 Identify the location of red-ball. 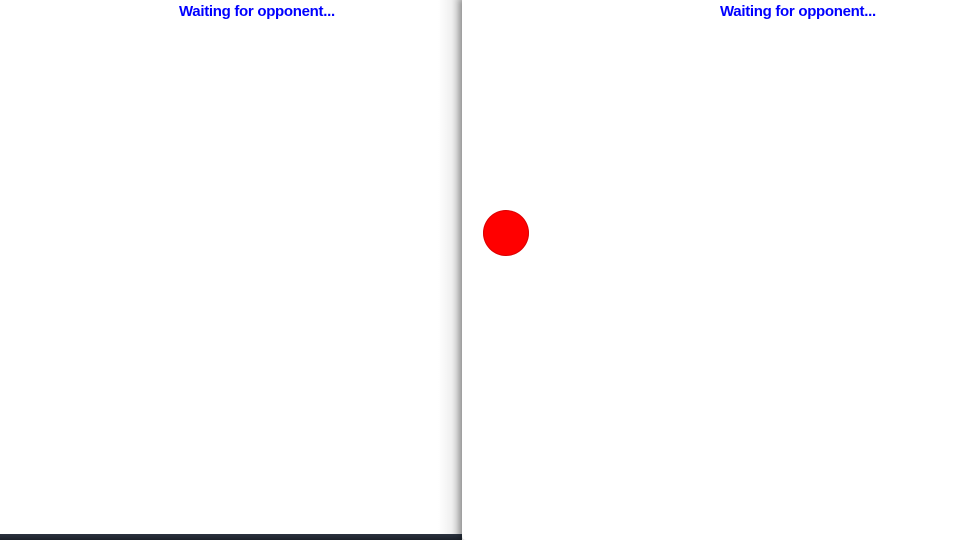
(506, 233).